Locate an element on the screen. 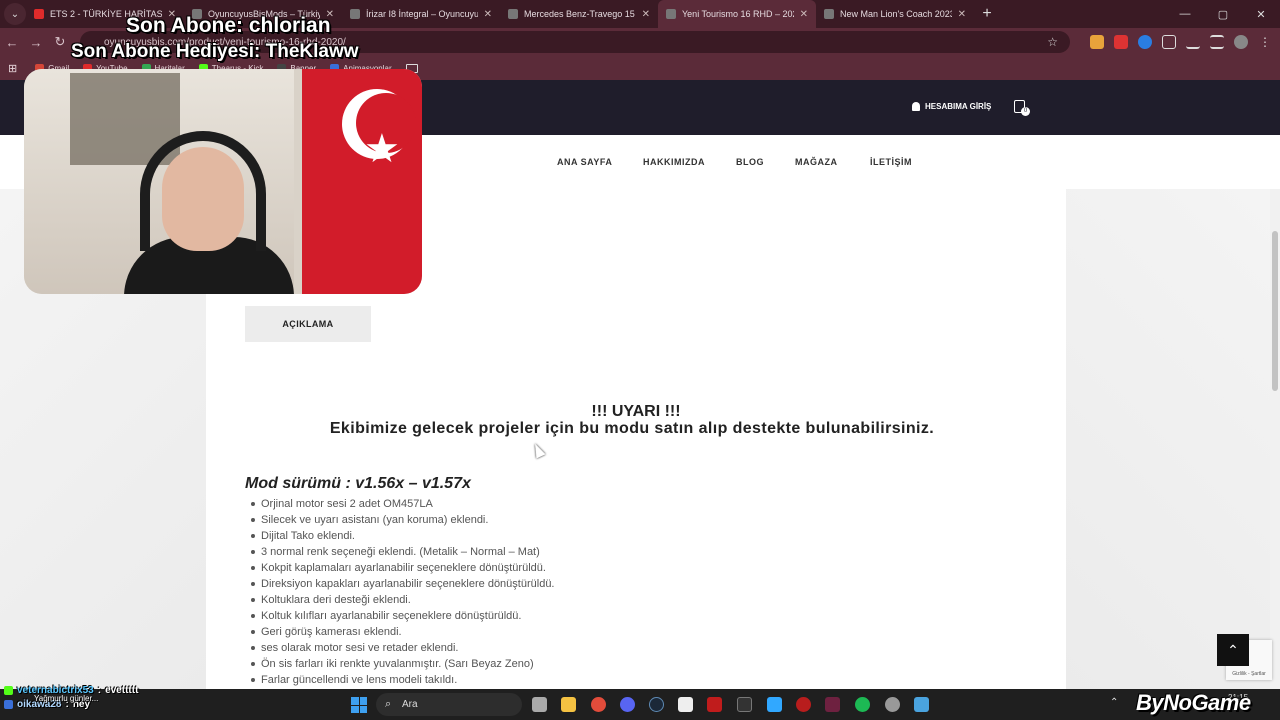 The width and height of the screenshot is (1280, 720). minimize-button: — is located at coordinates (1185, 14).